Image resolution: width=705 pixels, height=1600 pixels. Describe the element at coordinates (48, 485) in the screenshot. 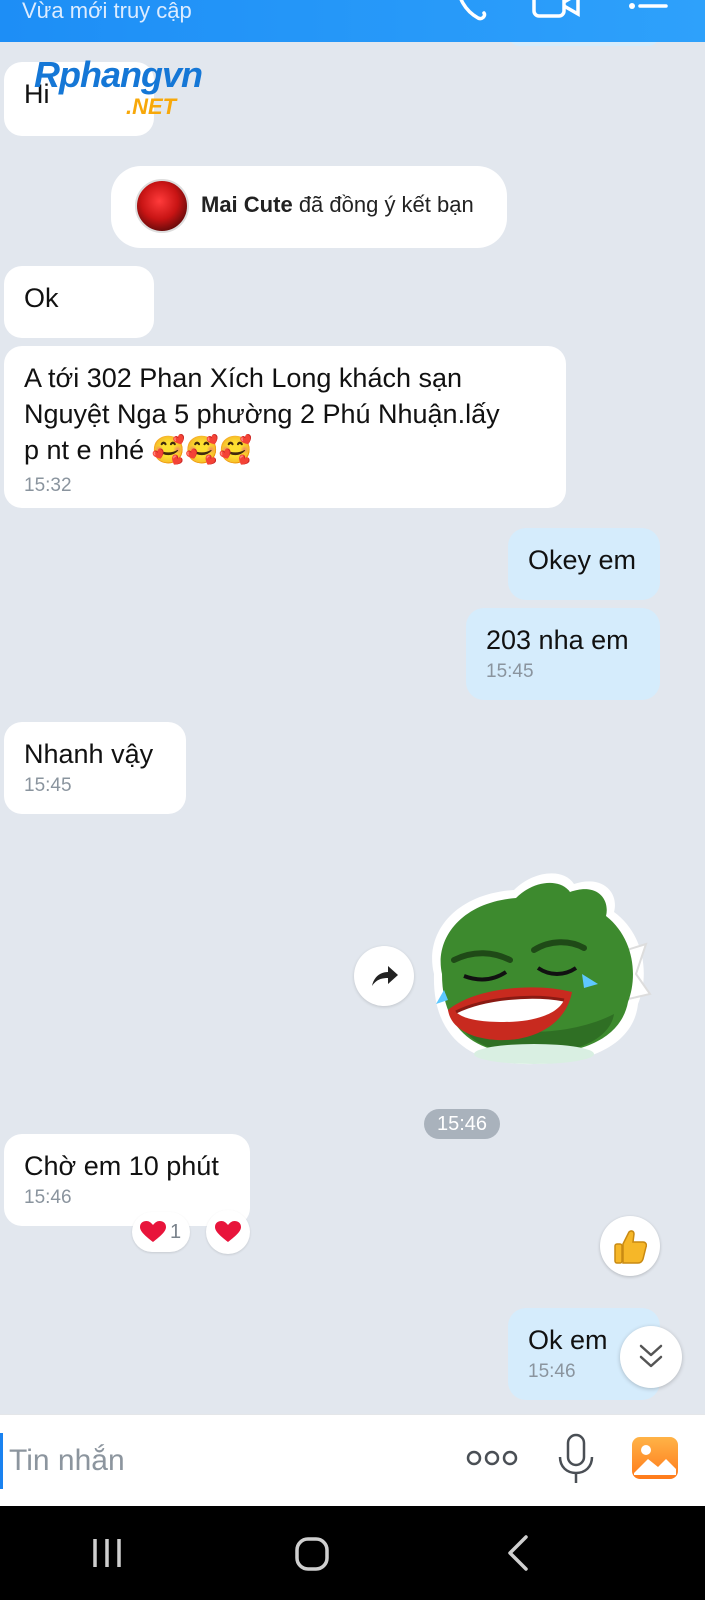

I see `message-time: 15:32` at that location.